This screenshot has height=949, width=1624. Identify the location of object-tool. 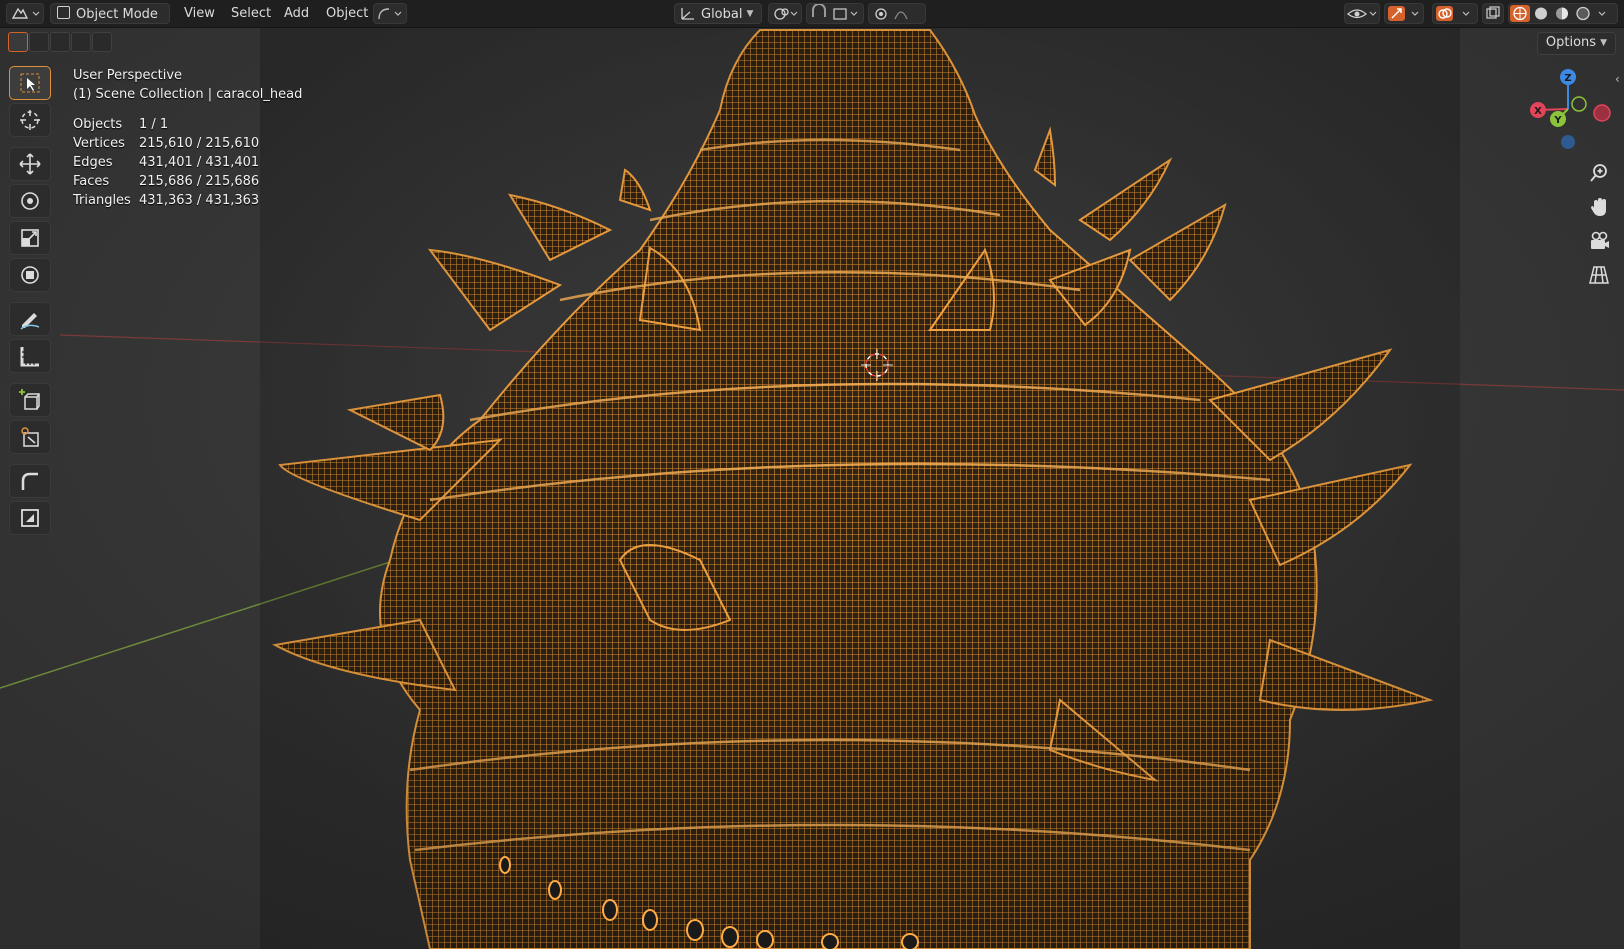
(30, 437).